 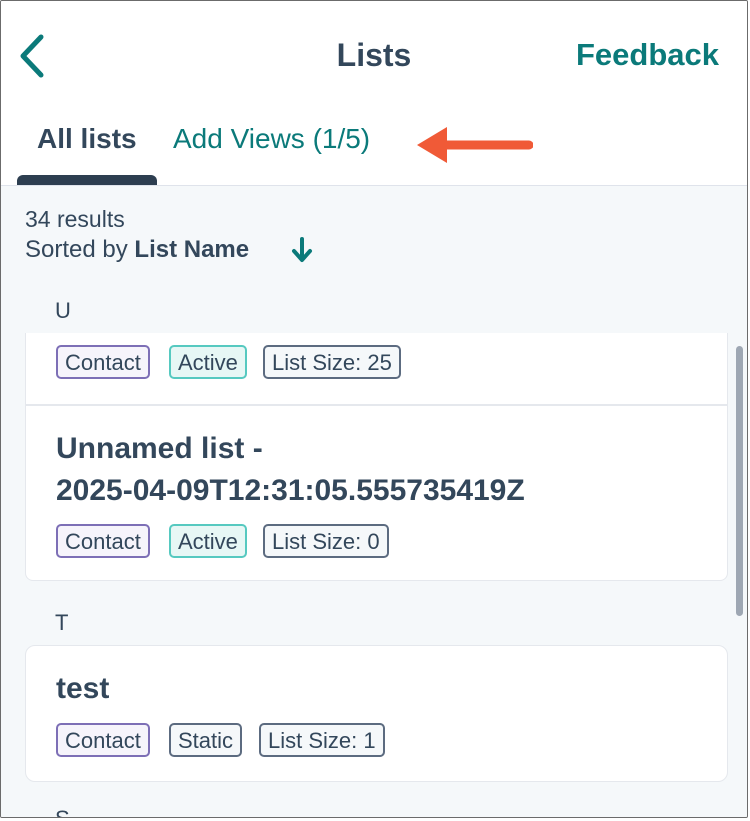 What do you see at coordinates (206, 740) in the screenshot?
I see `status-tag: Static` at bounding box center [206, 740].